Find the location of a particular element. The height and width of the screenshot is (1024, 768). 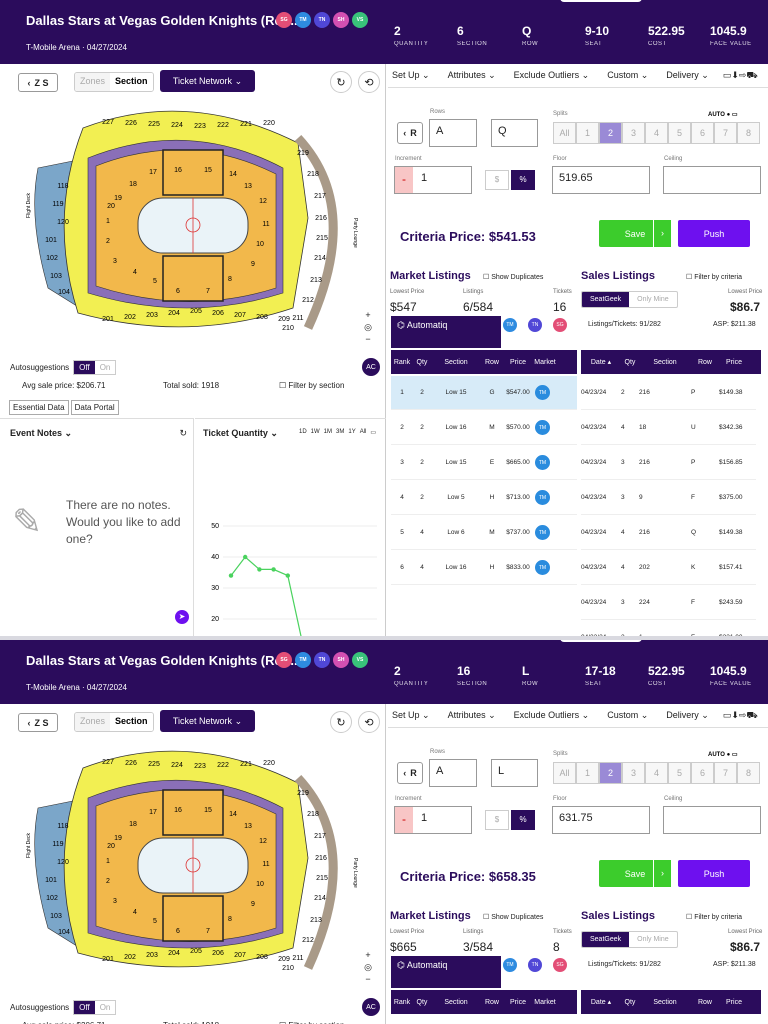

market-chip-vs: VS is located at coordinates (360, 20).